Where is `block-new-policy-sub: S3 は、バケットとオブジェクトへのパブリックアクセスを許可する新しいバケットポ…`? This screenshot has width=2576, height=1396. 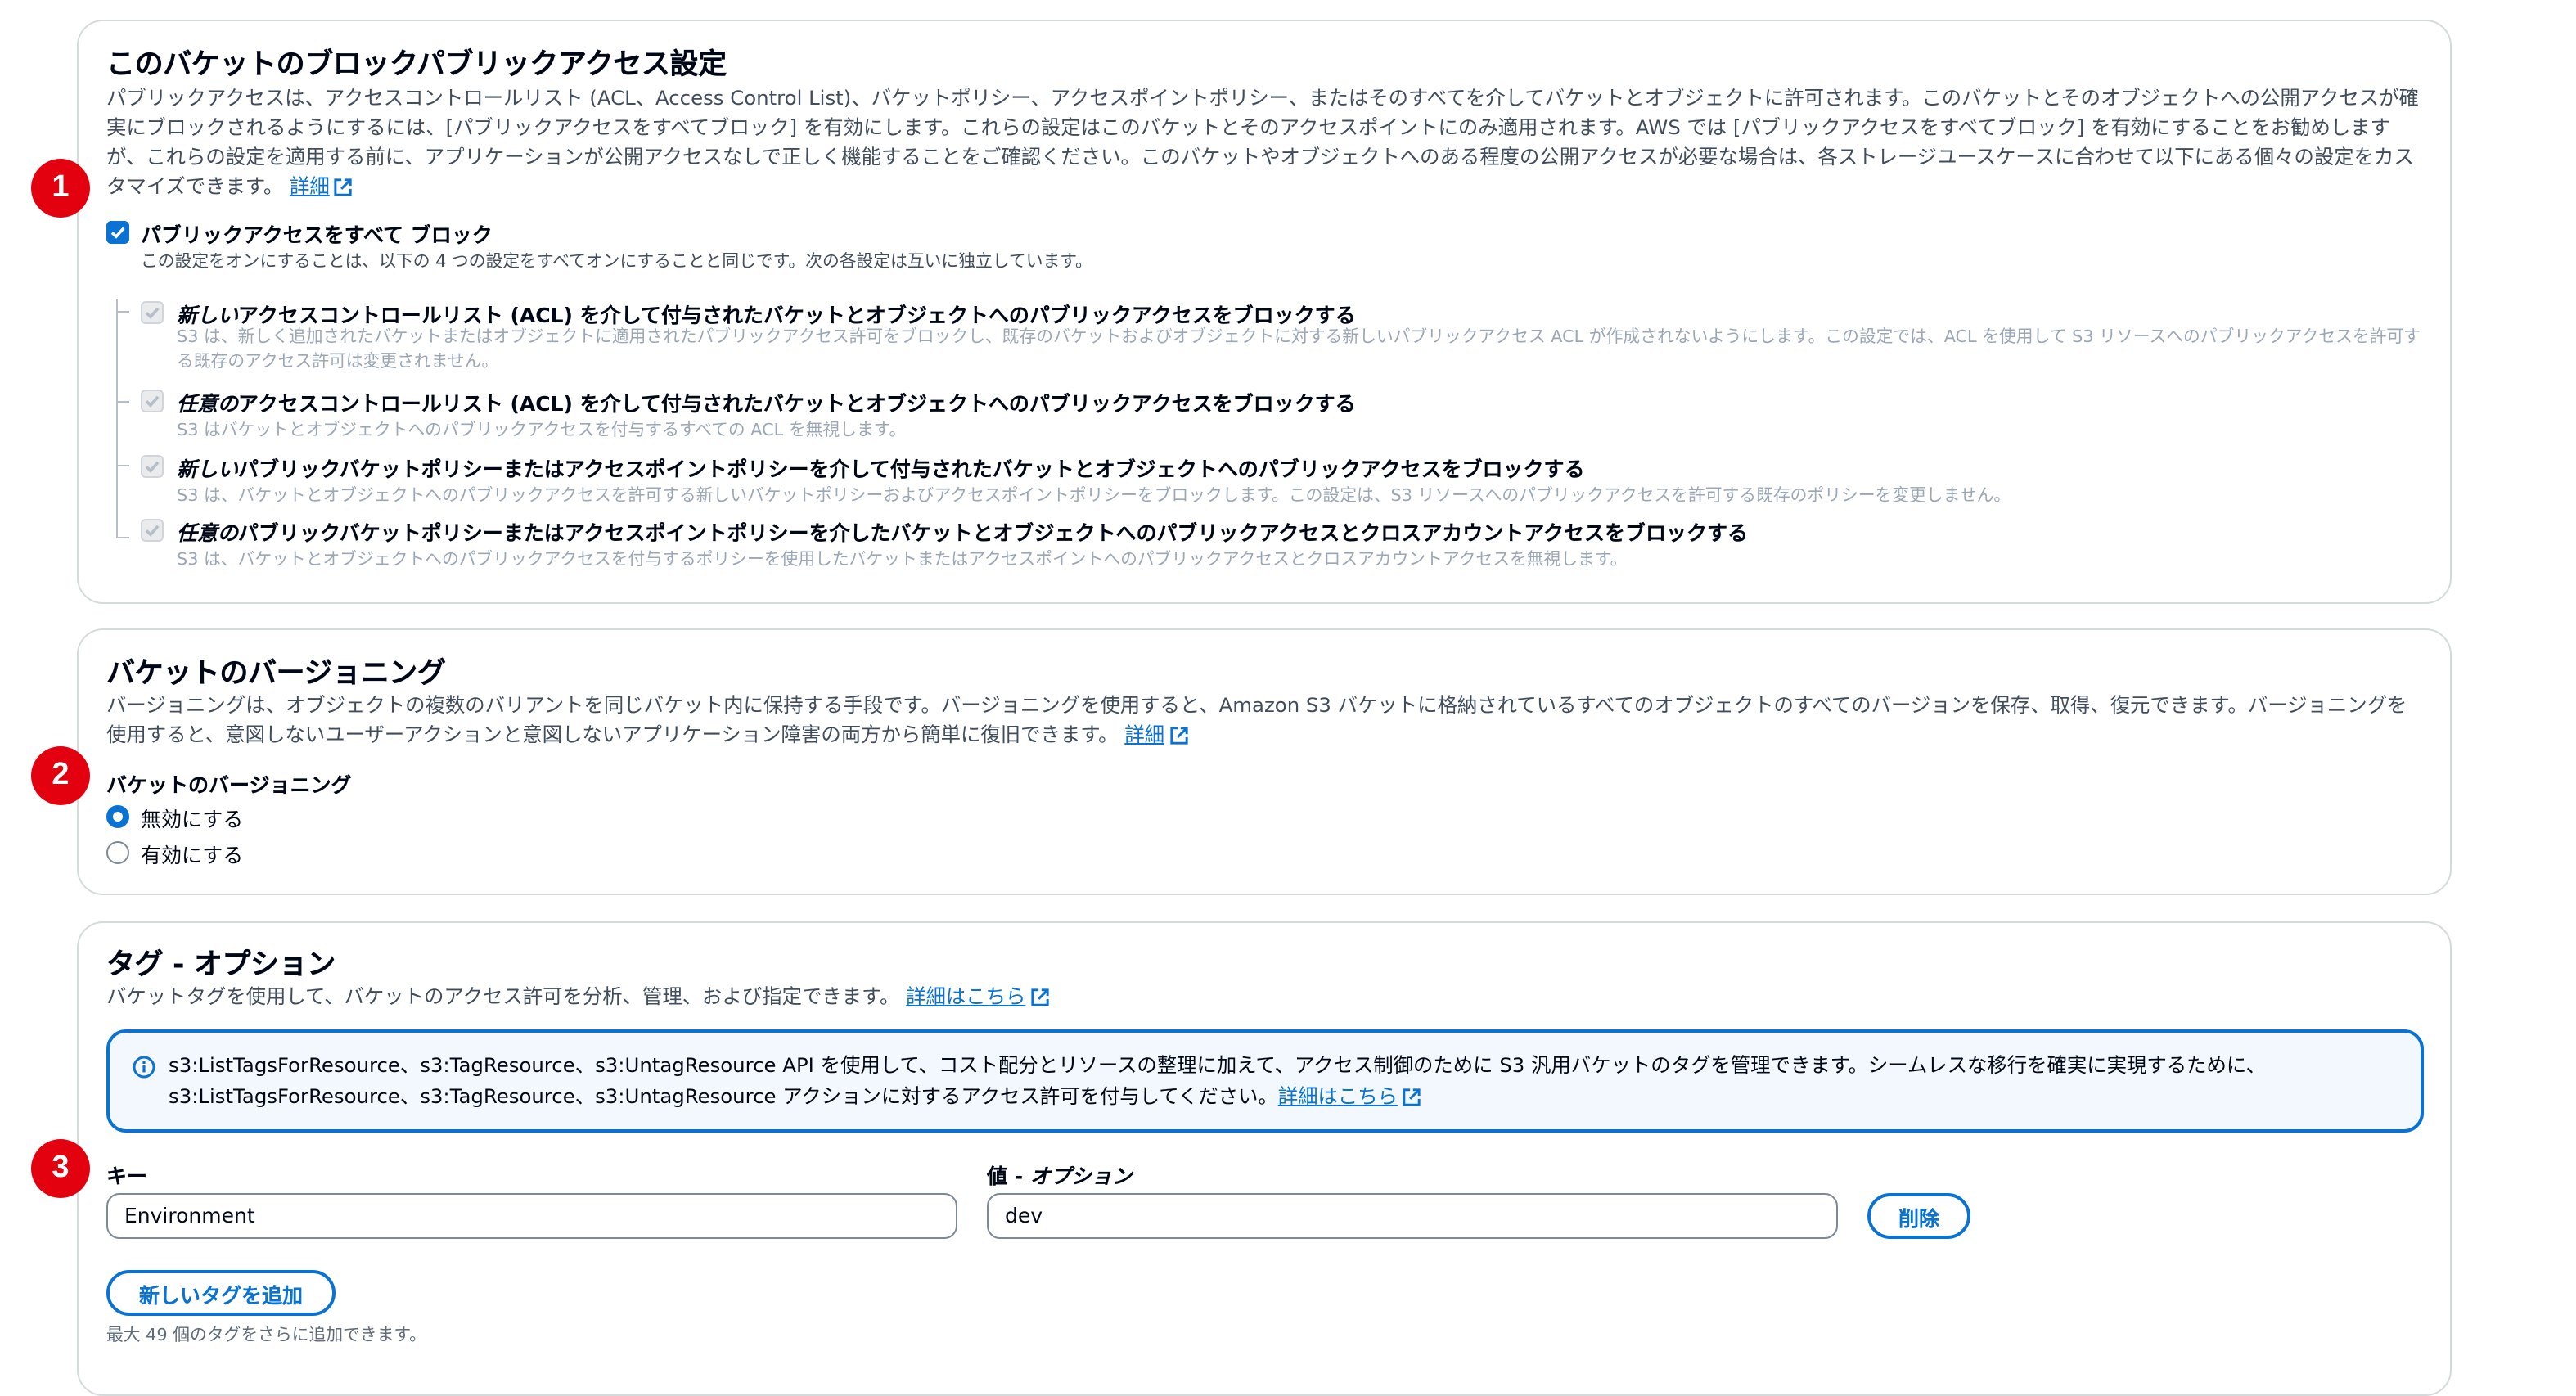
block-new-policy-sub: S3 は、バケットとオブジェクトへのパブリックアクセスを許可する新しいバケットポ… is located at coordinates (1094, 496).